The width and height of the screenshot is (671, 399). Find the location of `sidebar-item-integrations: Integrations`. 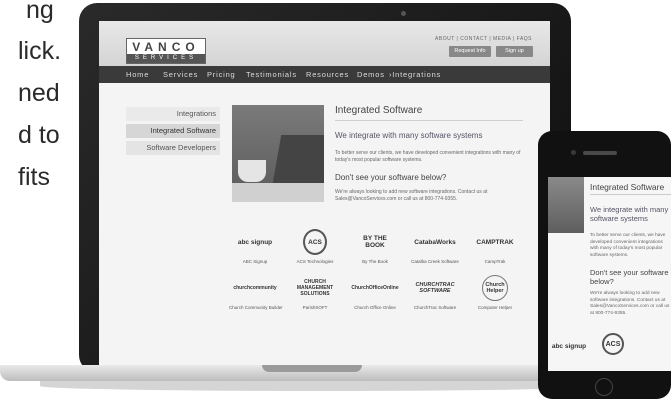

sidebar-item-integrations: Integrations is located at coordinates (173, 114).